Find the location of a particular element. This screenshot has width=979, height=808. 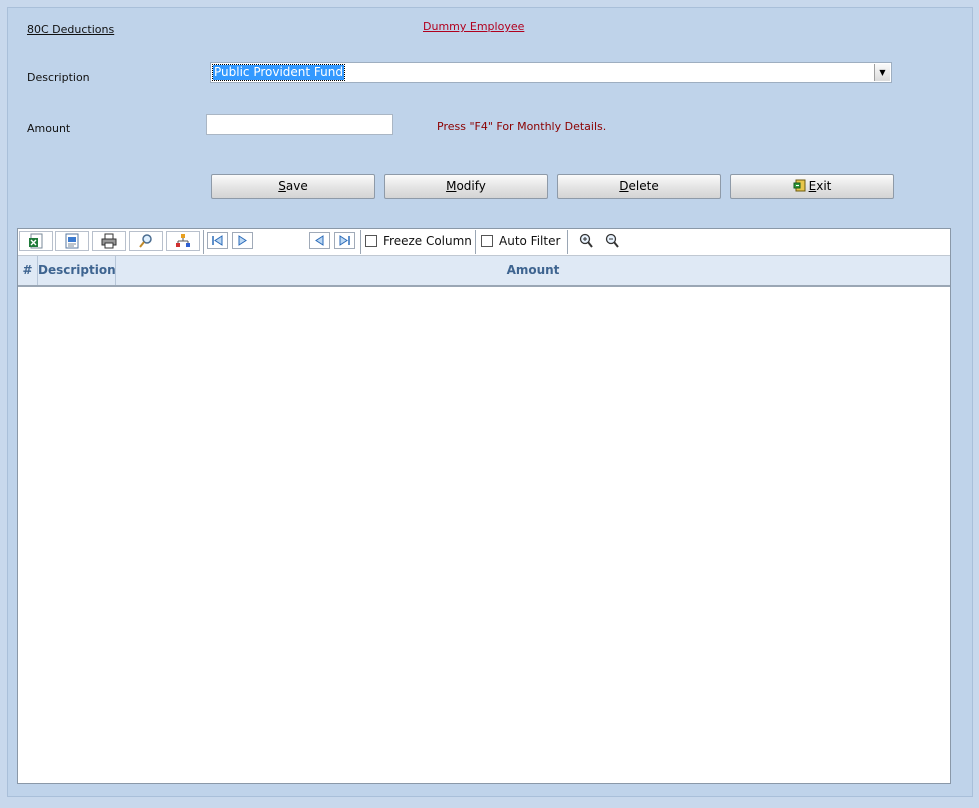

grid-header: # Description Amount is located at coordinates (484, 271).